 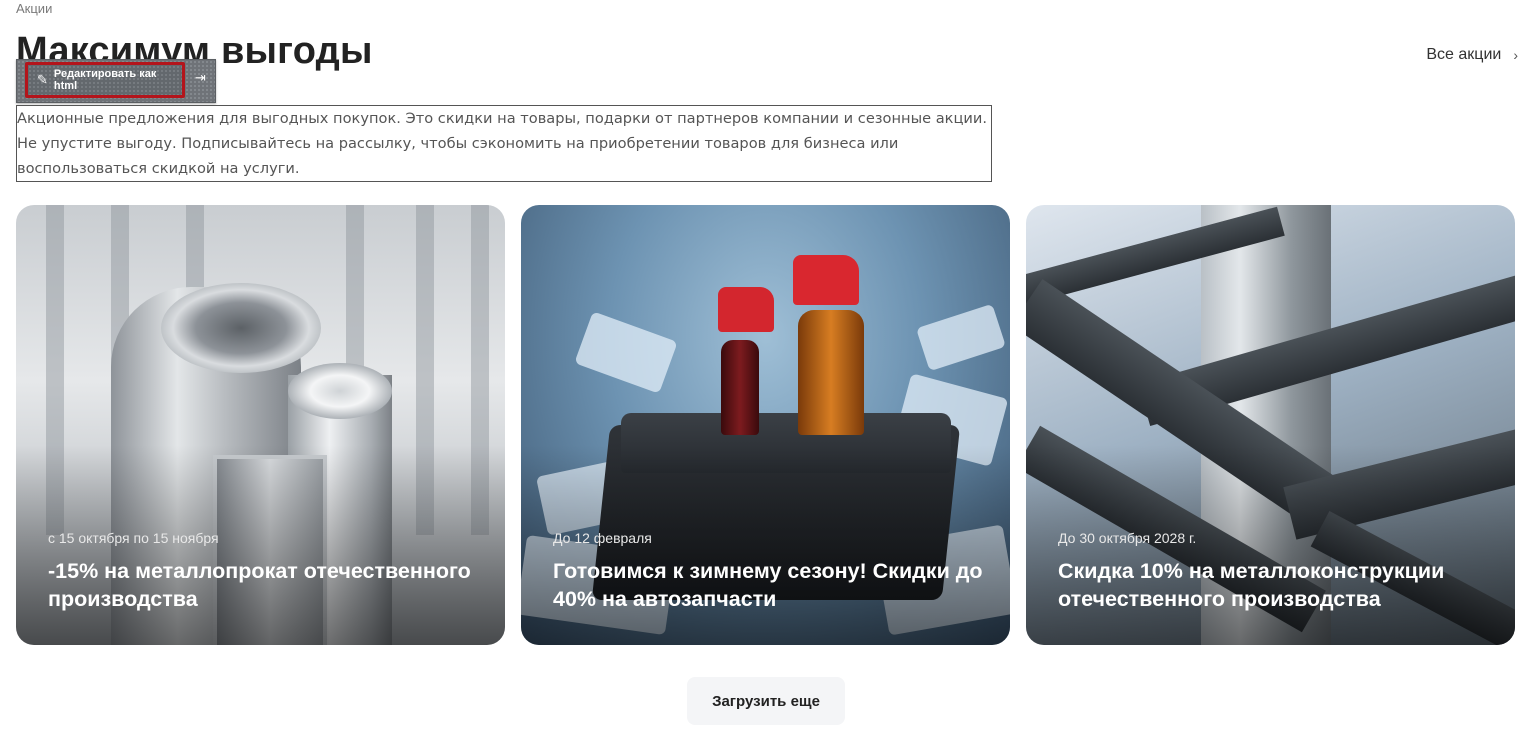 What do you see at coordinates (200, 78) in the screenshot?
I see `pin-icon: ⇥` at bounding box center [200, 78].